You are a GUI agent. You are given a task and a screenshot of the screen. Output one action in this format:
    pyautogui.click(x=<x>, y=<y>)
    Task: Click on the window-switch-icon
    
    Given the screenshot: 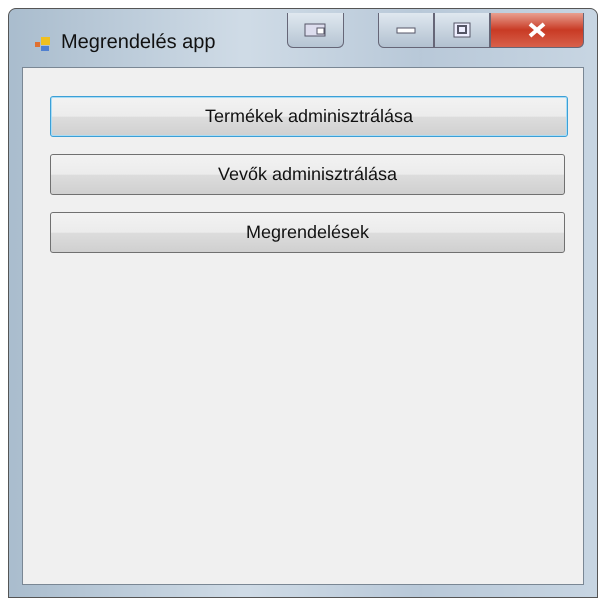 What is the action you would take?
    pyautogui.click(x=315, y=30)
    